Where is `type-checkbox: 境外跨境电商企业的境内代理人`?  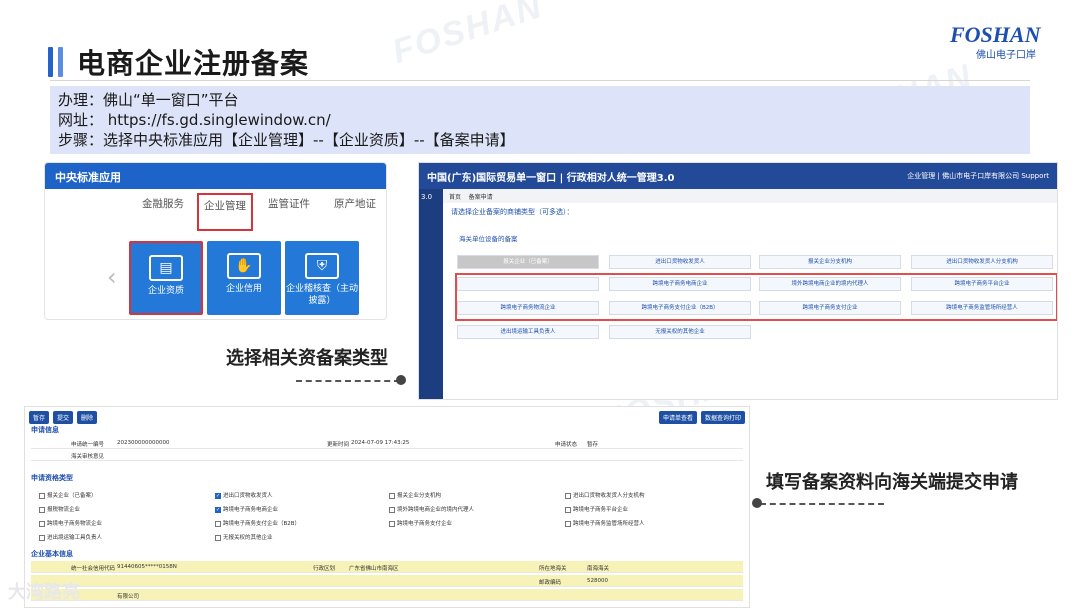
type-checkbox: 境外跨境电商企业的境内代理人 is located at coordinates (431, 509).